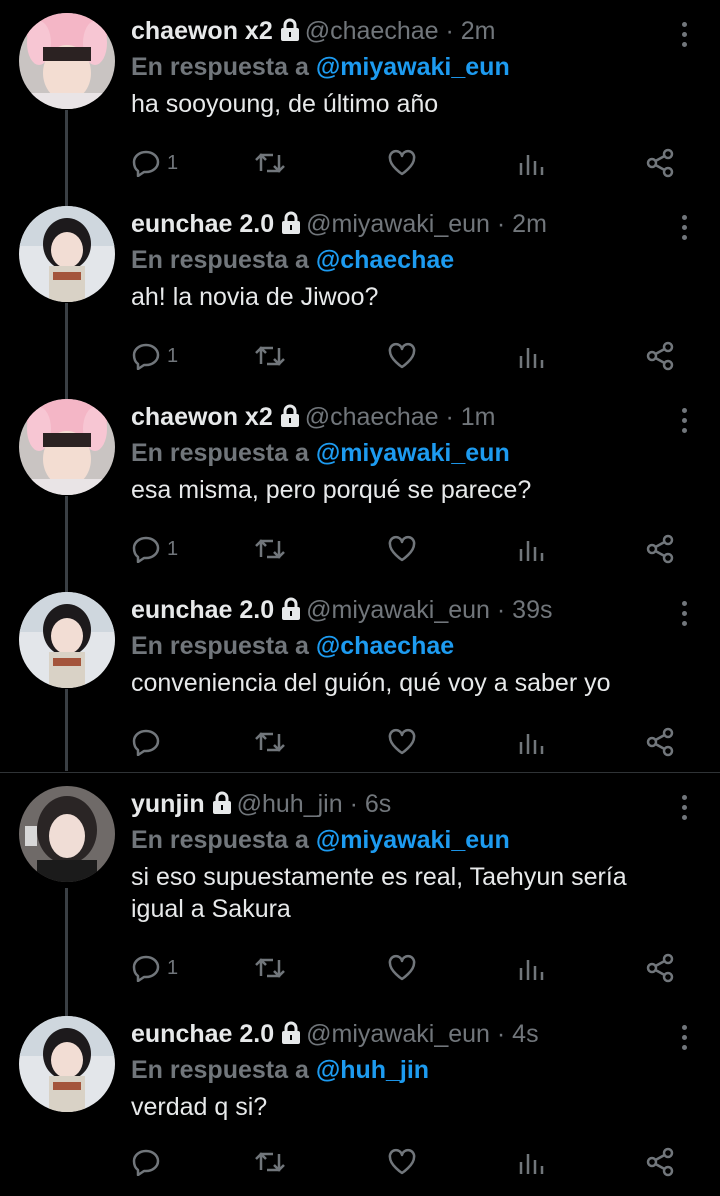 The image size is (720, 1196). What do you see at coordinates (478, 417) in the screenshot?
I see `timestamp: 1m` at bounding box center [478, 417].